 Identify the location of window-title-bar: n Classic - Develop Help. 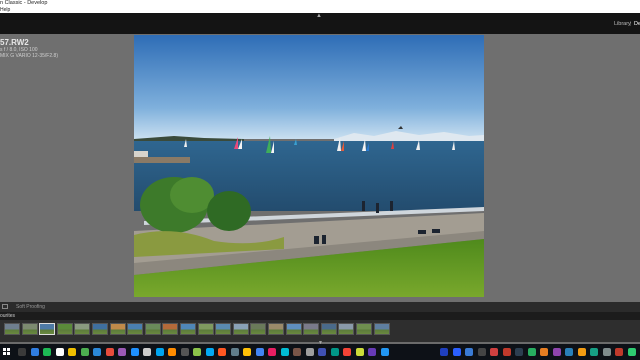
(320, 6).